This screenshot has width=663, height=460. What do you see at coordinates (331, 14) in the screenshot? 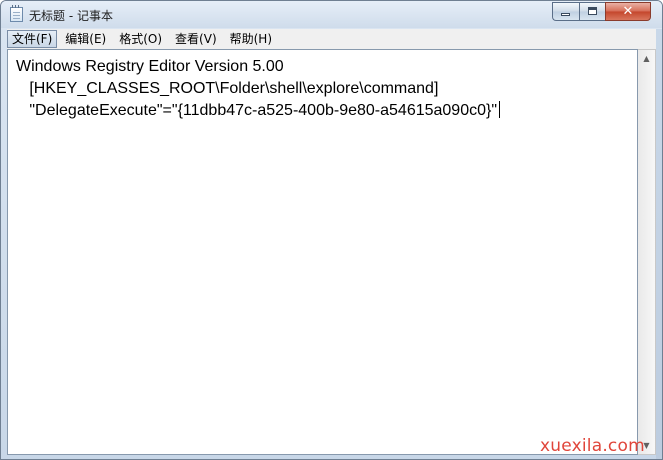
I see `title-bar: 无标题 - 记事本 ✕` at bounding box center [331, 14].